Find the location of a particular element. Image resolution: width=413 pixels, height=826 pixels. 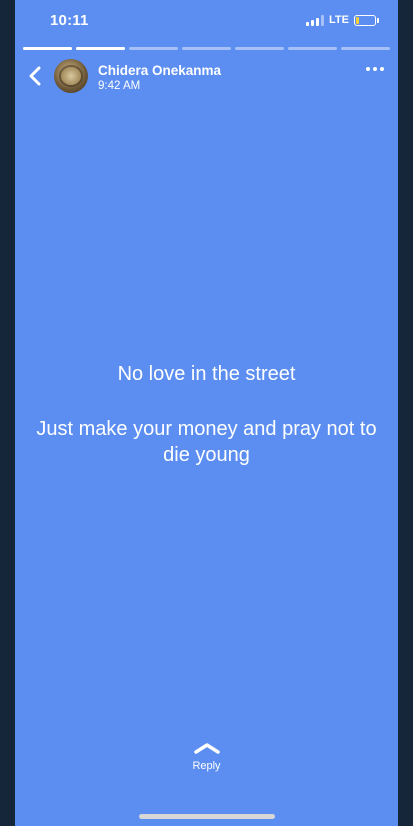

status-bar: 10:11 LTE is located at coordinates (206, 20).